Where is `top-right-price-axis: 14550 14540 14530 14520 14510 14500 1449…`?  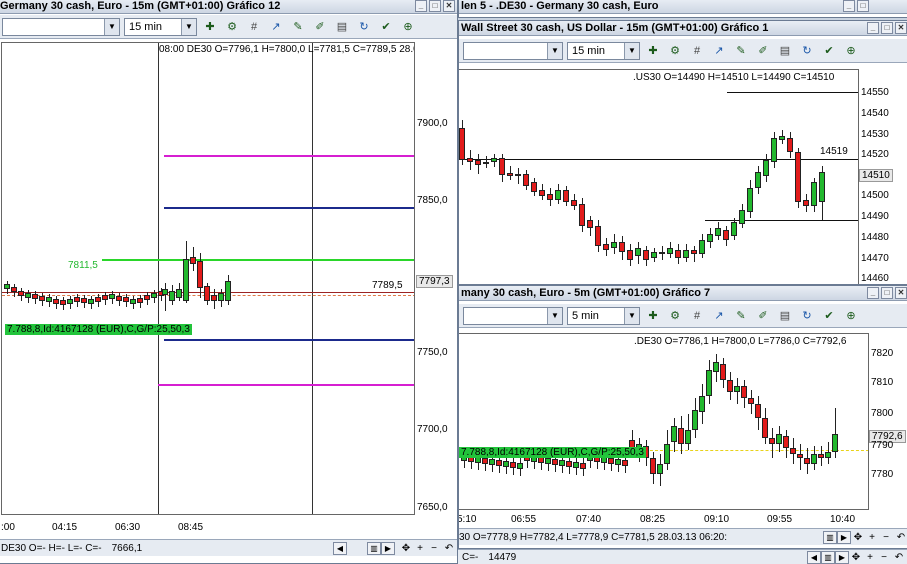 top-right-price-axis: 14550 14540 14530 14520 14510 14500 1449… is located at coordinates (883, 176).